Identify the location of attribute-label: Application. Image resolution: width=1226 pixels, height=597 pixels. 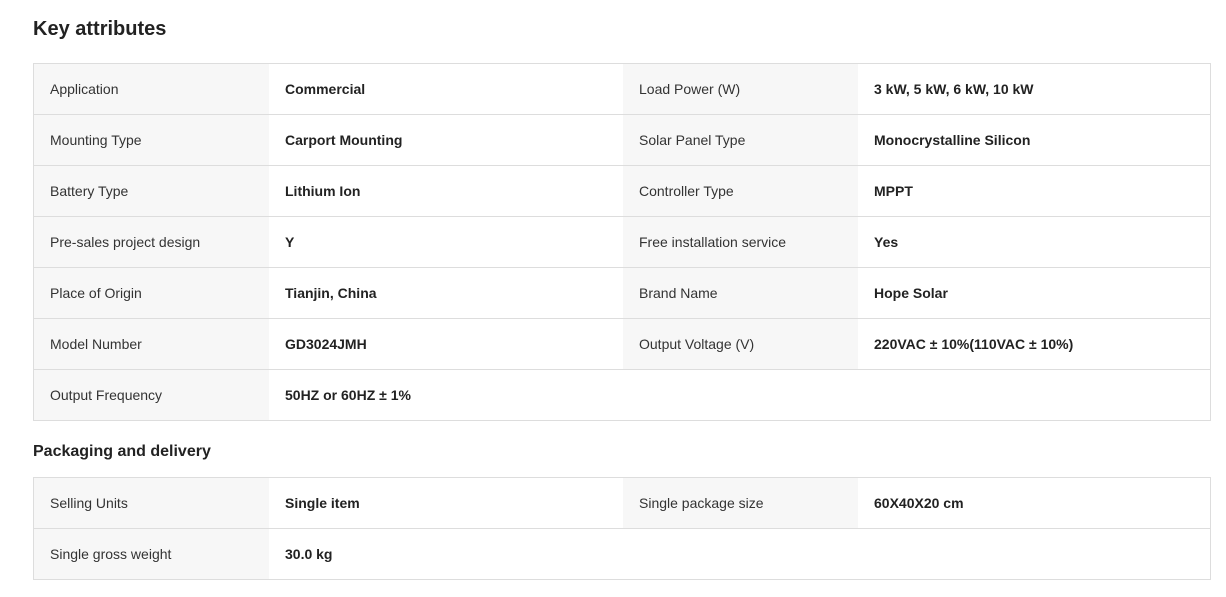
(151, 89).